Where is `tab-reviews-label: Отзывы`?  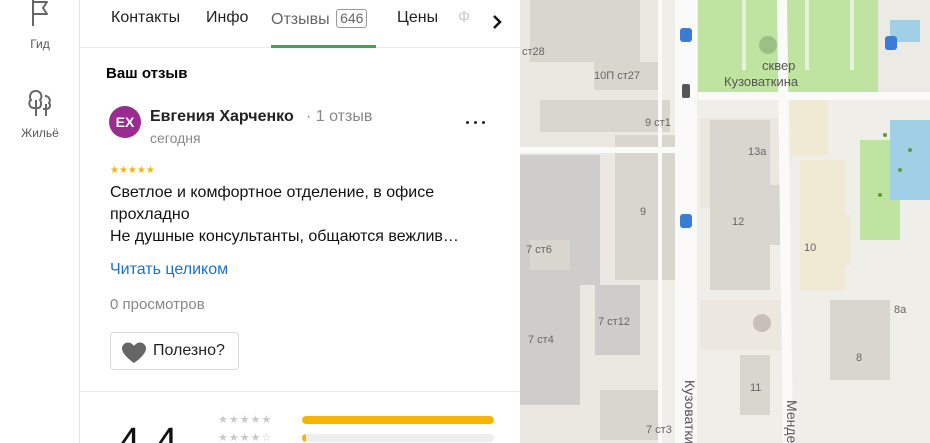
tab-reviews-label: Отзывы is located at coordinates (300, 19).